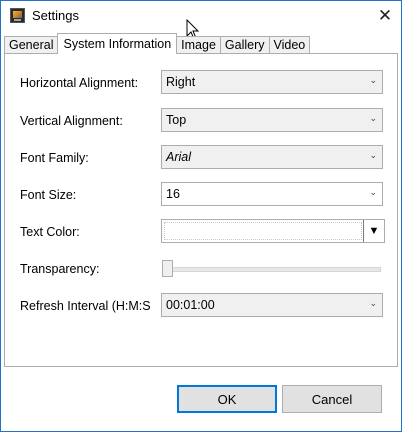  Describe the element at coordinates (50, 232) in the screenshot. I see `text-color-label: Text Color:` at that location.